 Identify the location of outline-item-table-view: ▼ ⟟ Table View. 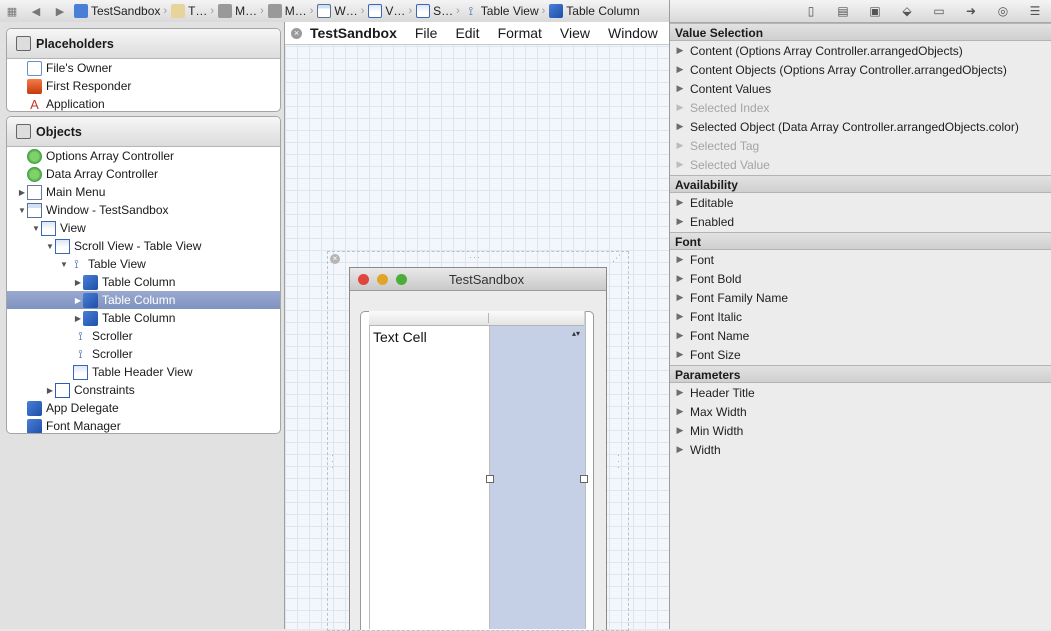
(143, 264).